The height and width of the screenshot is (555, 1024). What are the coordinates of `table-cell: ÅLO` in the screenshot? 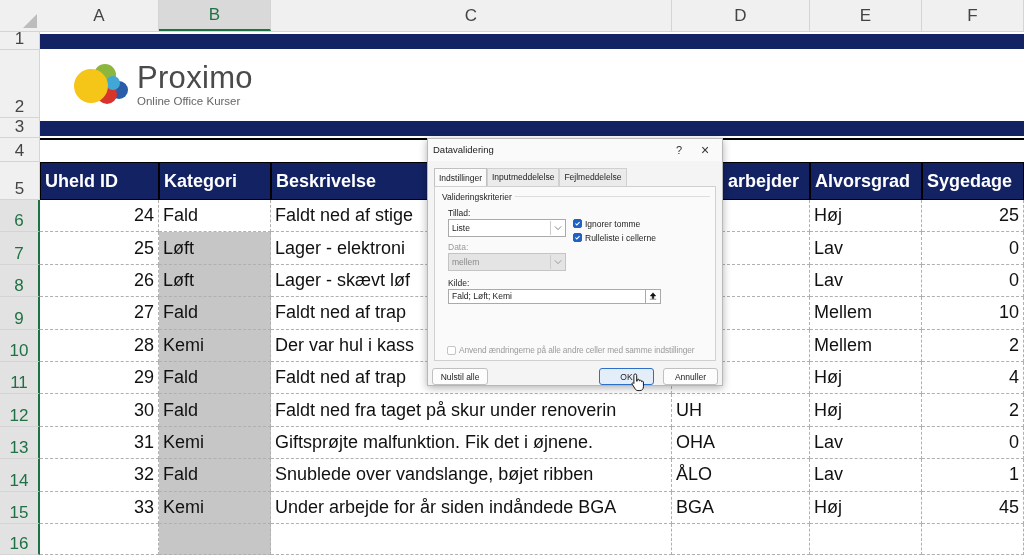 It's located at (741, 475).